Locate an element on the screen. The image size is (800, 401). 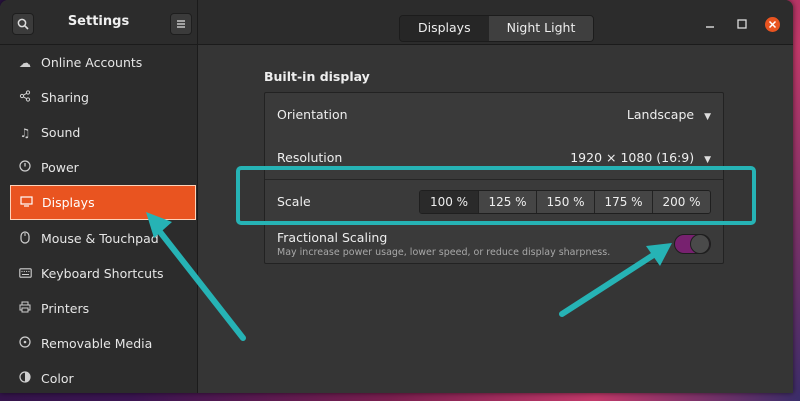
sidebar-item-label: Sharing is located at coordinates (65, 97).